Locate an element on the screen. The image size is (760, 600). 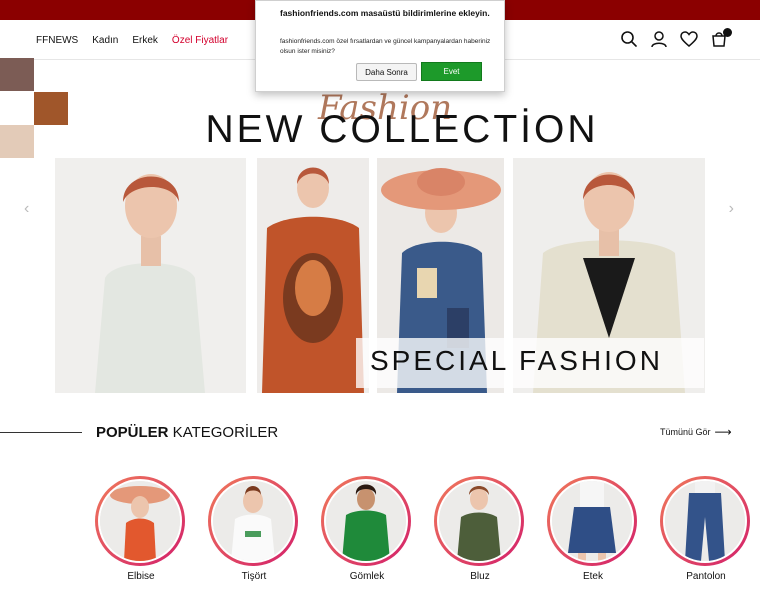
category-label: Pantolon is located at coordinates (706, 576).